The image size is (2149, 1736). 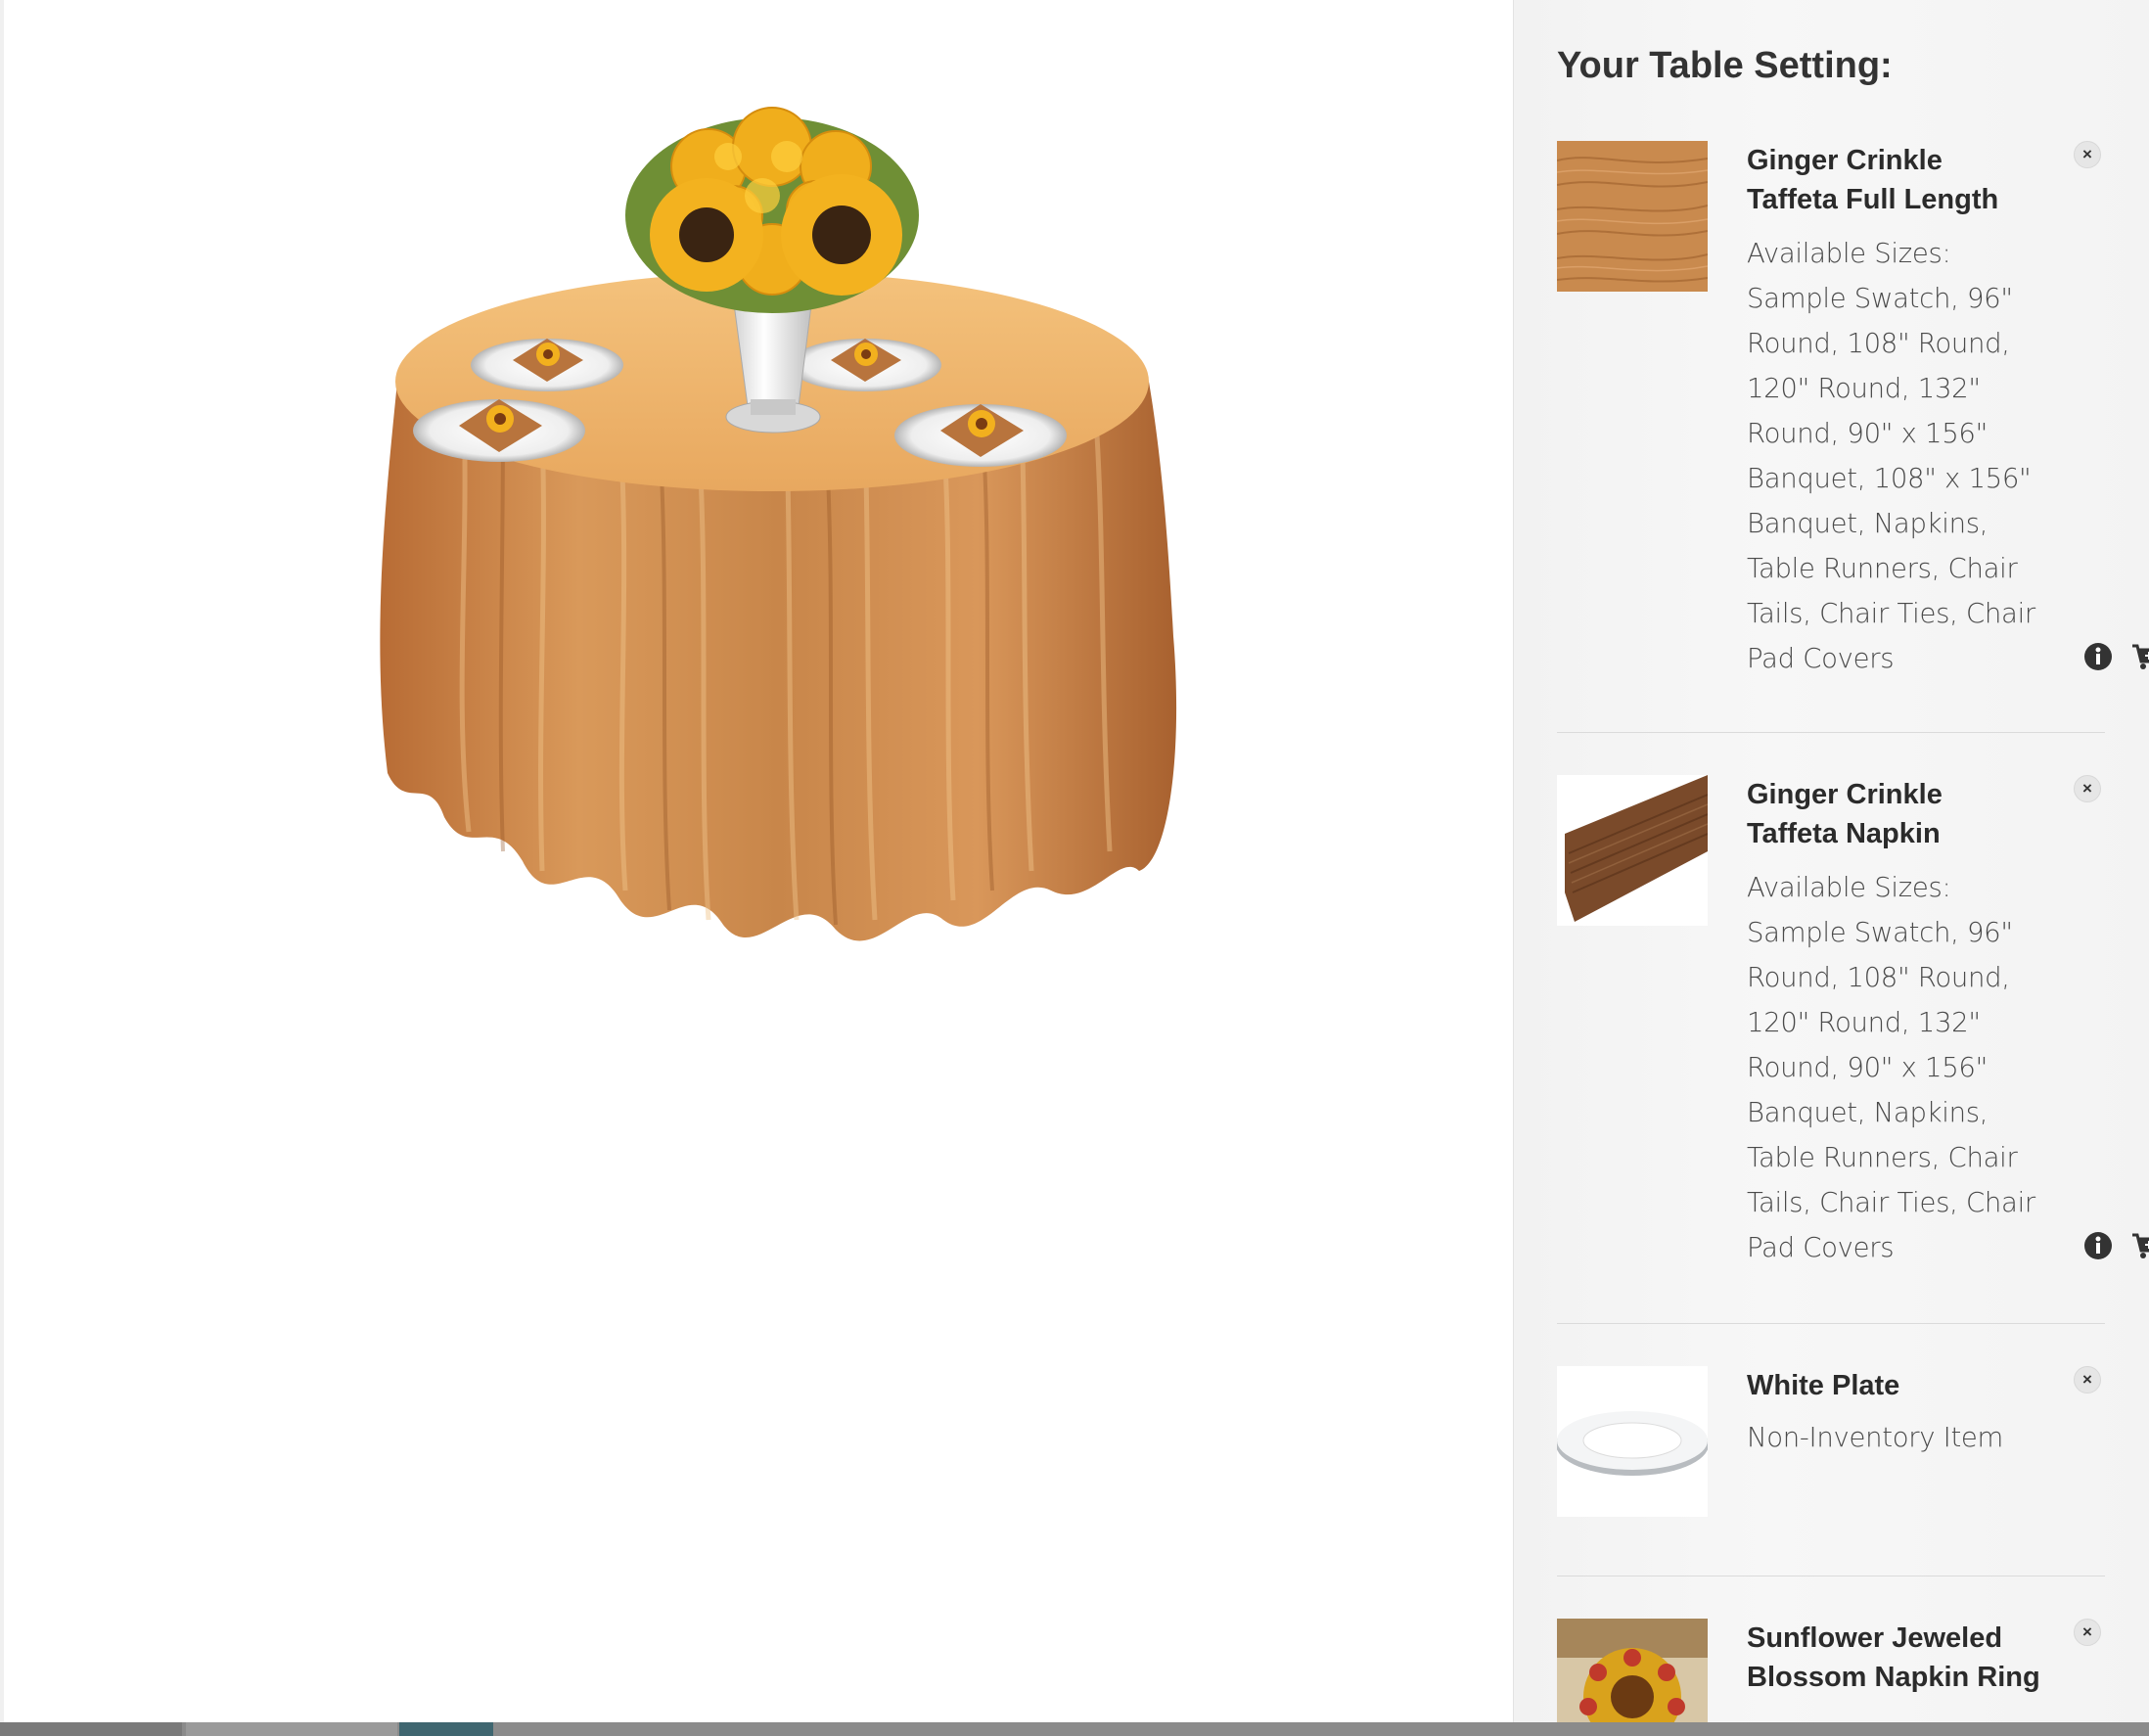 I want to click on table-runner-thumbnail, so click(x=1632, y=850).